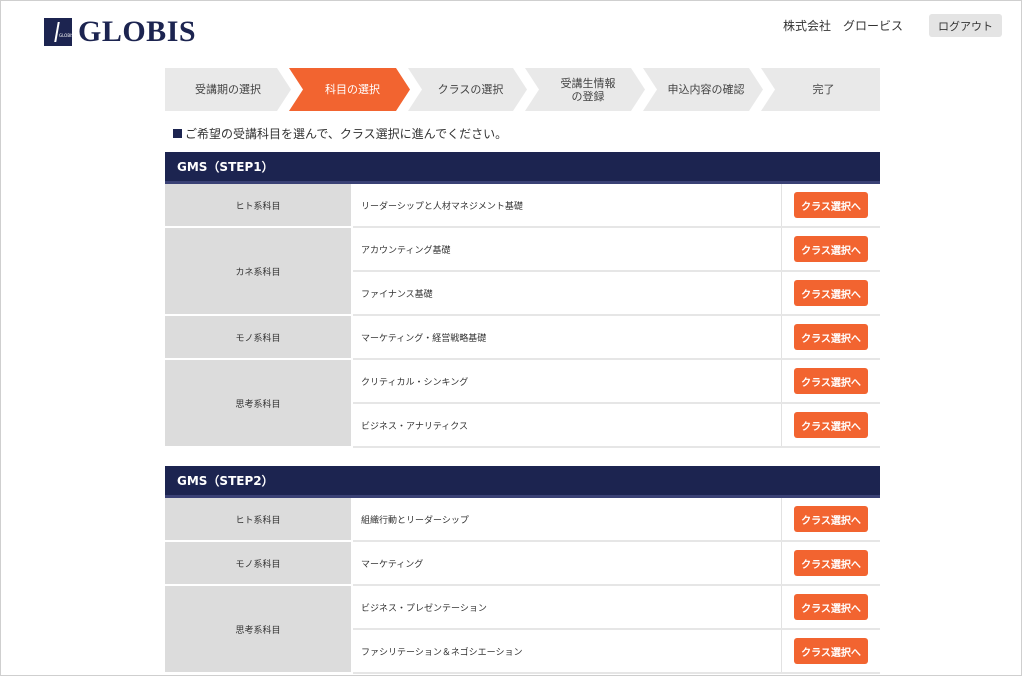  I want to click on course-group: ヒト系科目 組織行動とリーダーシップ クラス選択へ, so click(522, 520).